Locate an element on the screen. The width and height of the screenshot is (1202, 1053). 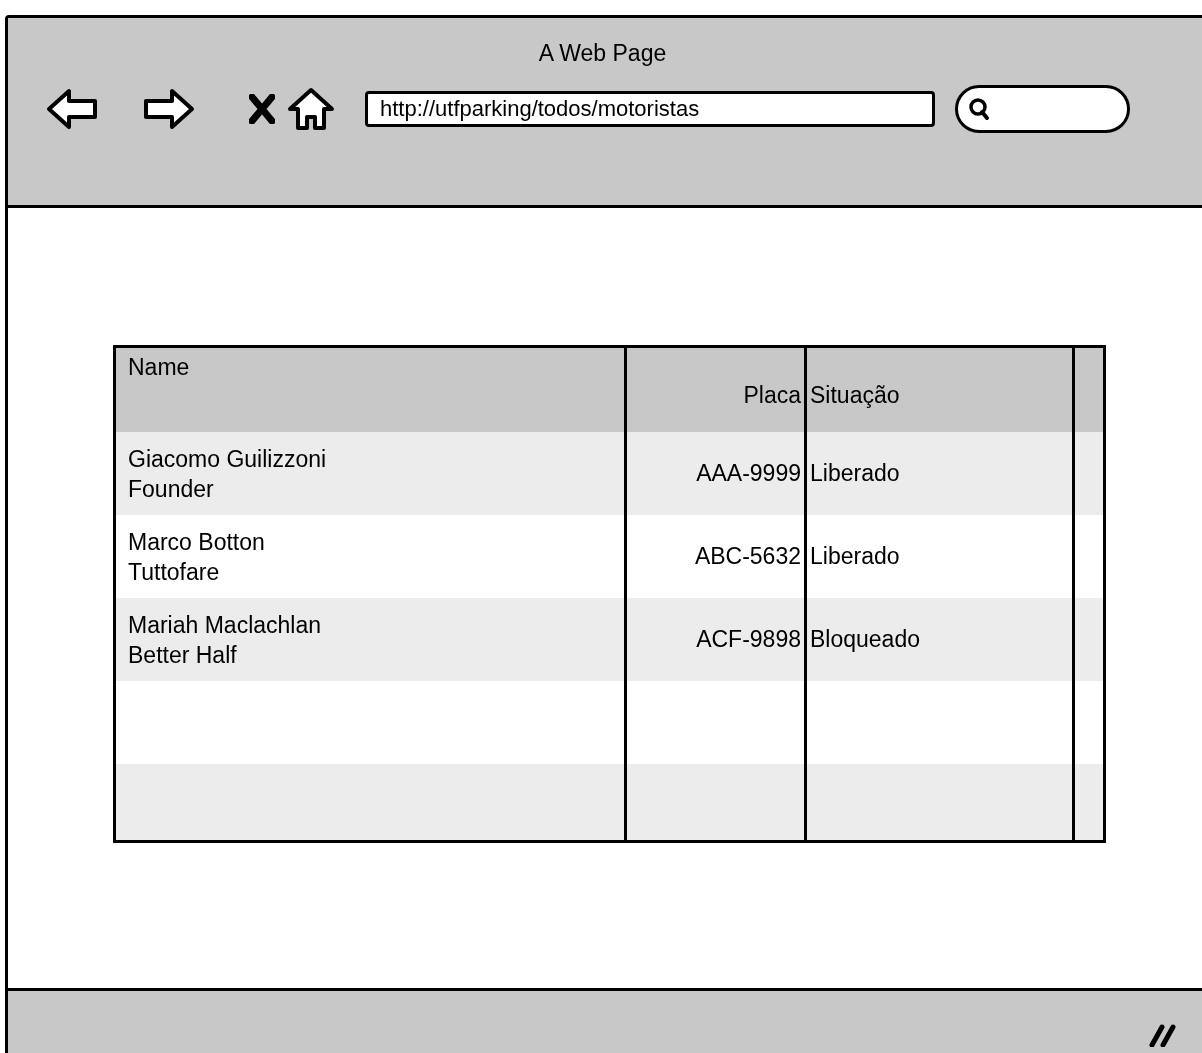
resize-grip-icon is located at coordinates (1163, 1034).